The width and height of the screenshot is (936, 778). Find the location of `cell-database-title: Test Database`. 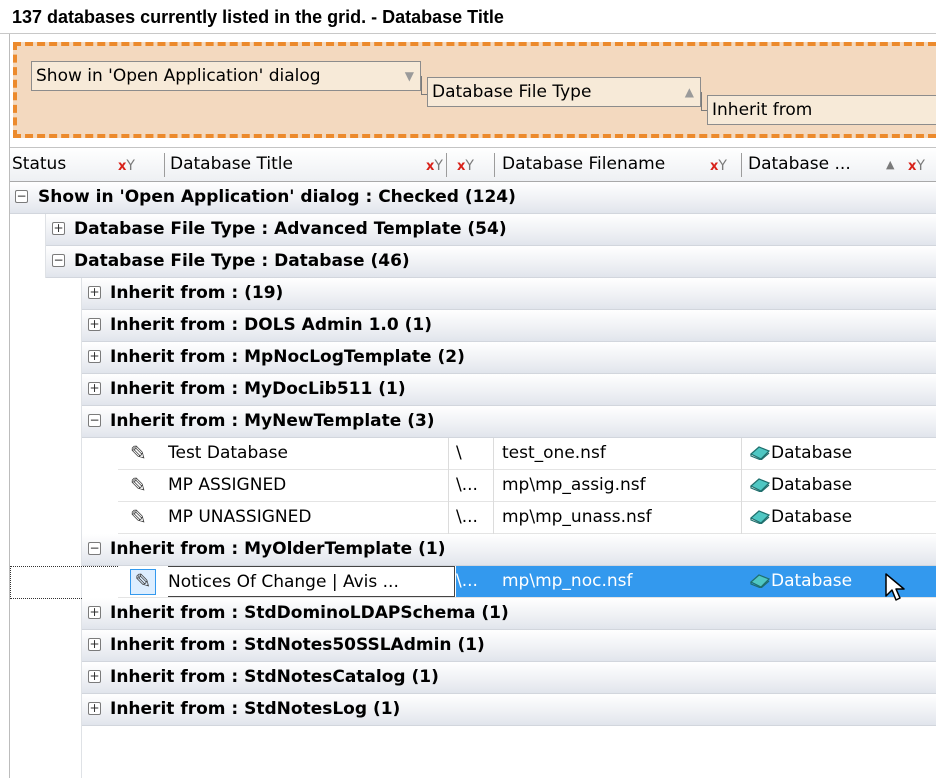

cell-database-title: Test Database is located at coordinates (308, 453).